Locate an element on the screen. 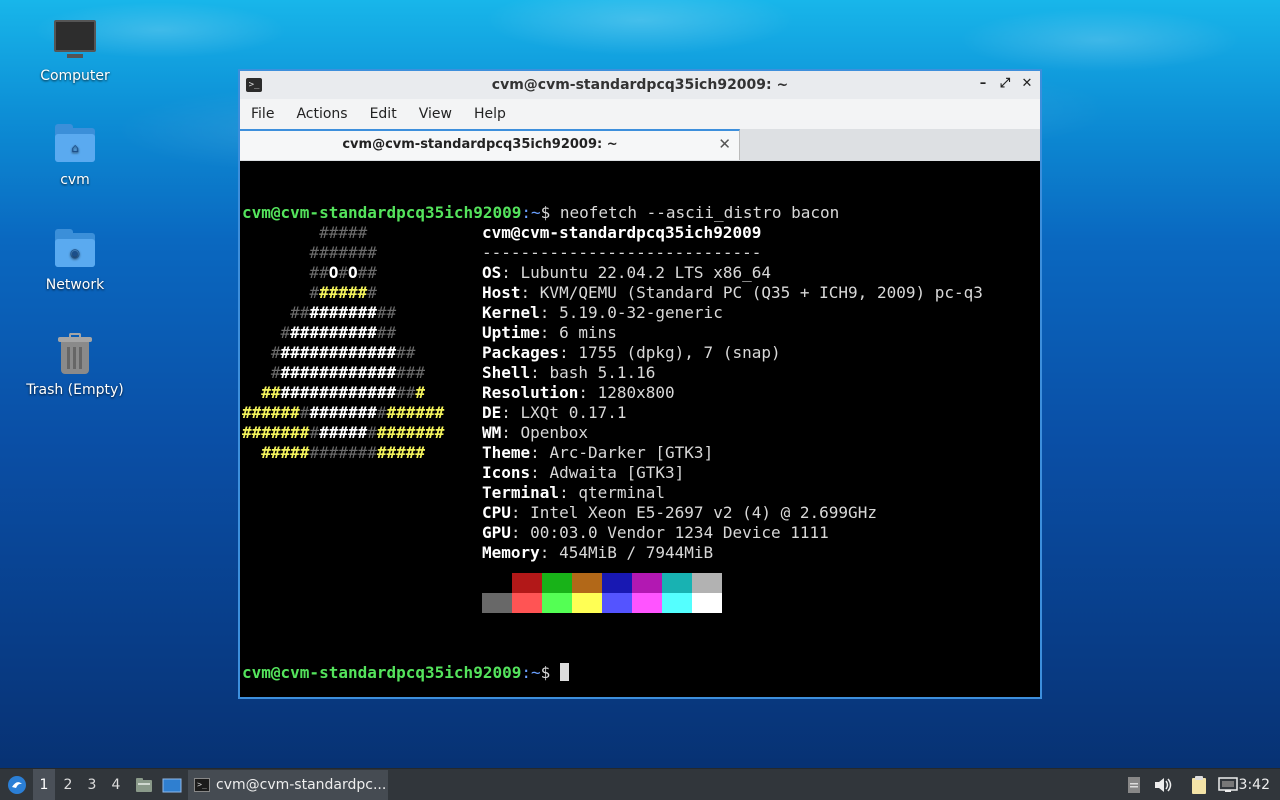 This screenshot has width=1280, height=800. info-gpu: GPU: 00:03.0 Vendor 1234 Device 1111 is located at coordinates (655, 532).